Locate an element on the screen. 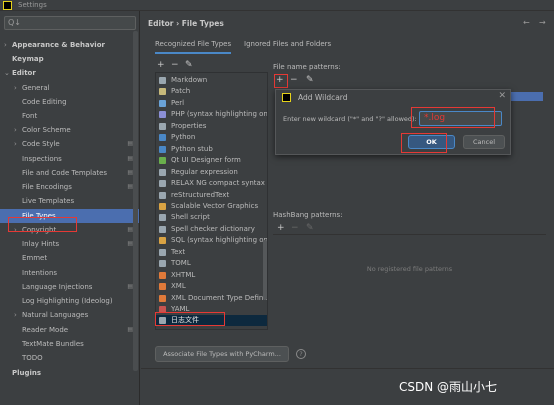 Image resolution: width=554 pixels, height=405 pixels. file-type-row: Shell script is located at coordinates (211, 217).